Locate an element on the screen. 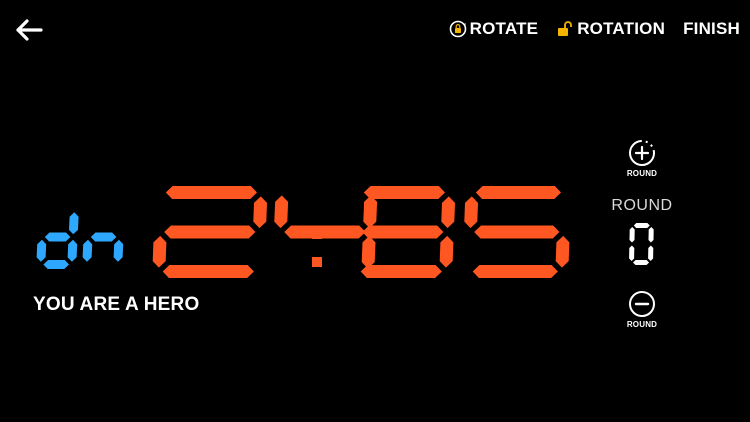 The width and height of the screenshot is (750, 422). direction-char-1-segment-d is located at coordinates (56, 264).